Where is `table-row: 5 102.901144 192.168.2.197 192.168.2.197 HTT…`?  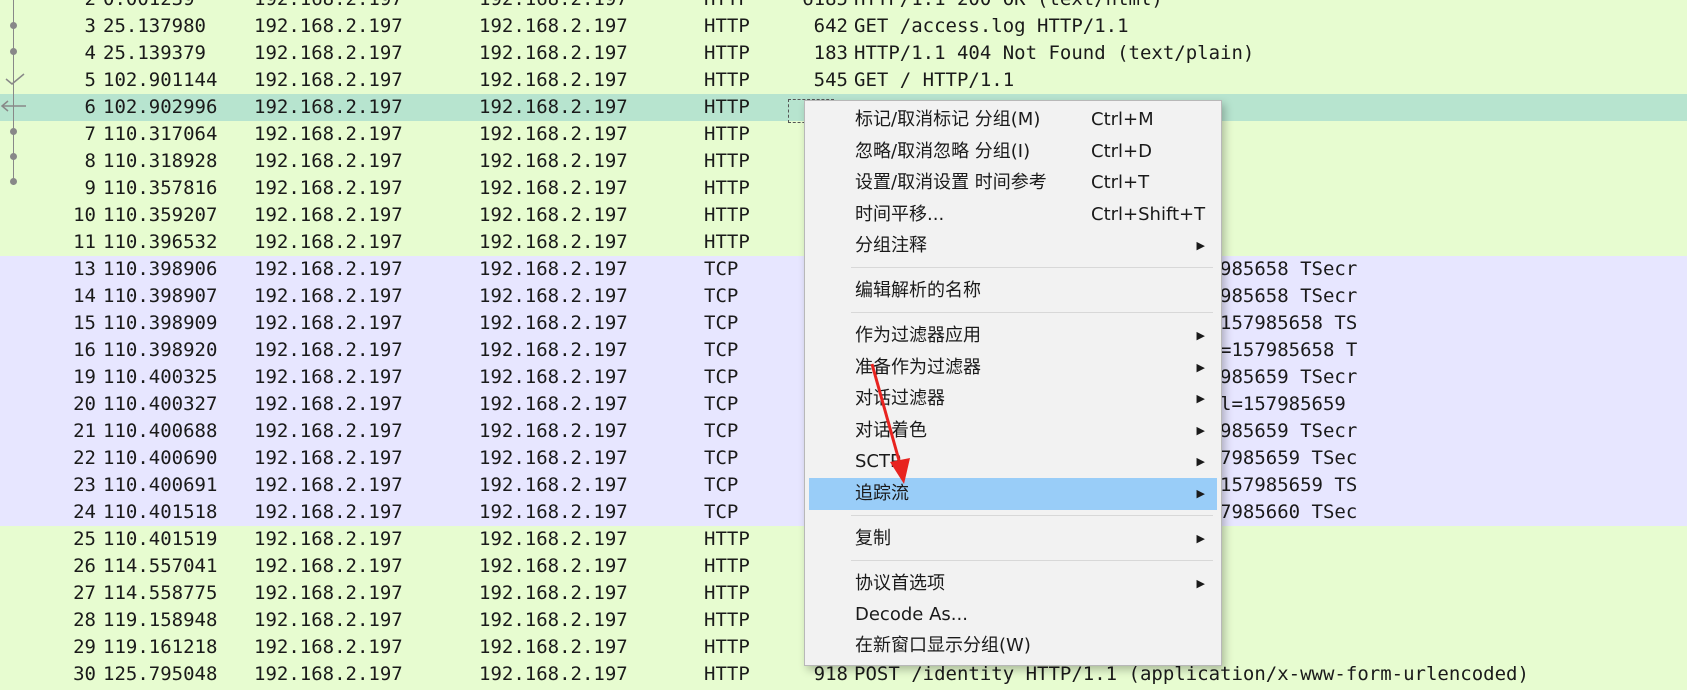 table-row: 5 102.901144 192.168.2.197 192.168.2.197 HTT… is located at coordinates (843, 80).